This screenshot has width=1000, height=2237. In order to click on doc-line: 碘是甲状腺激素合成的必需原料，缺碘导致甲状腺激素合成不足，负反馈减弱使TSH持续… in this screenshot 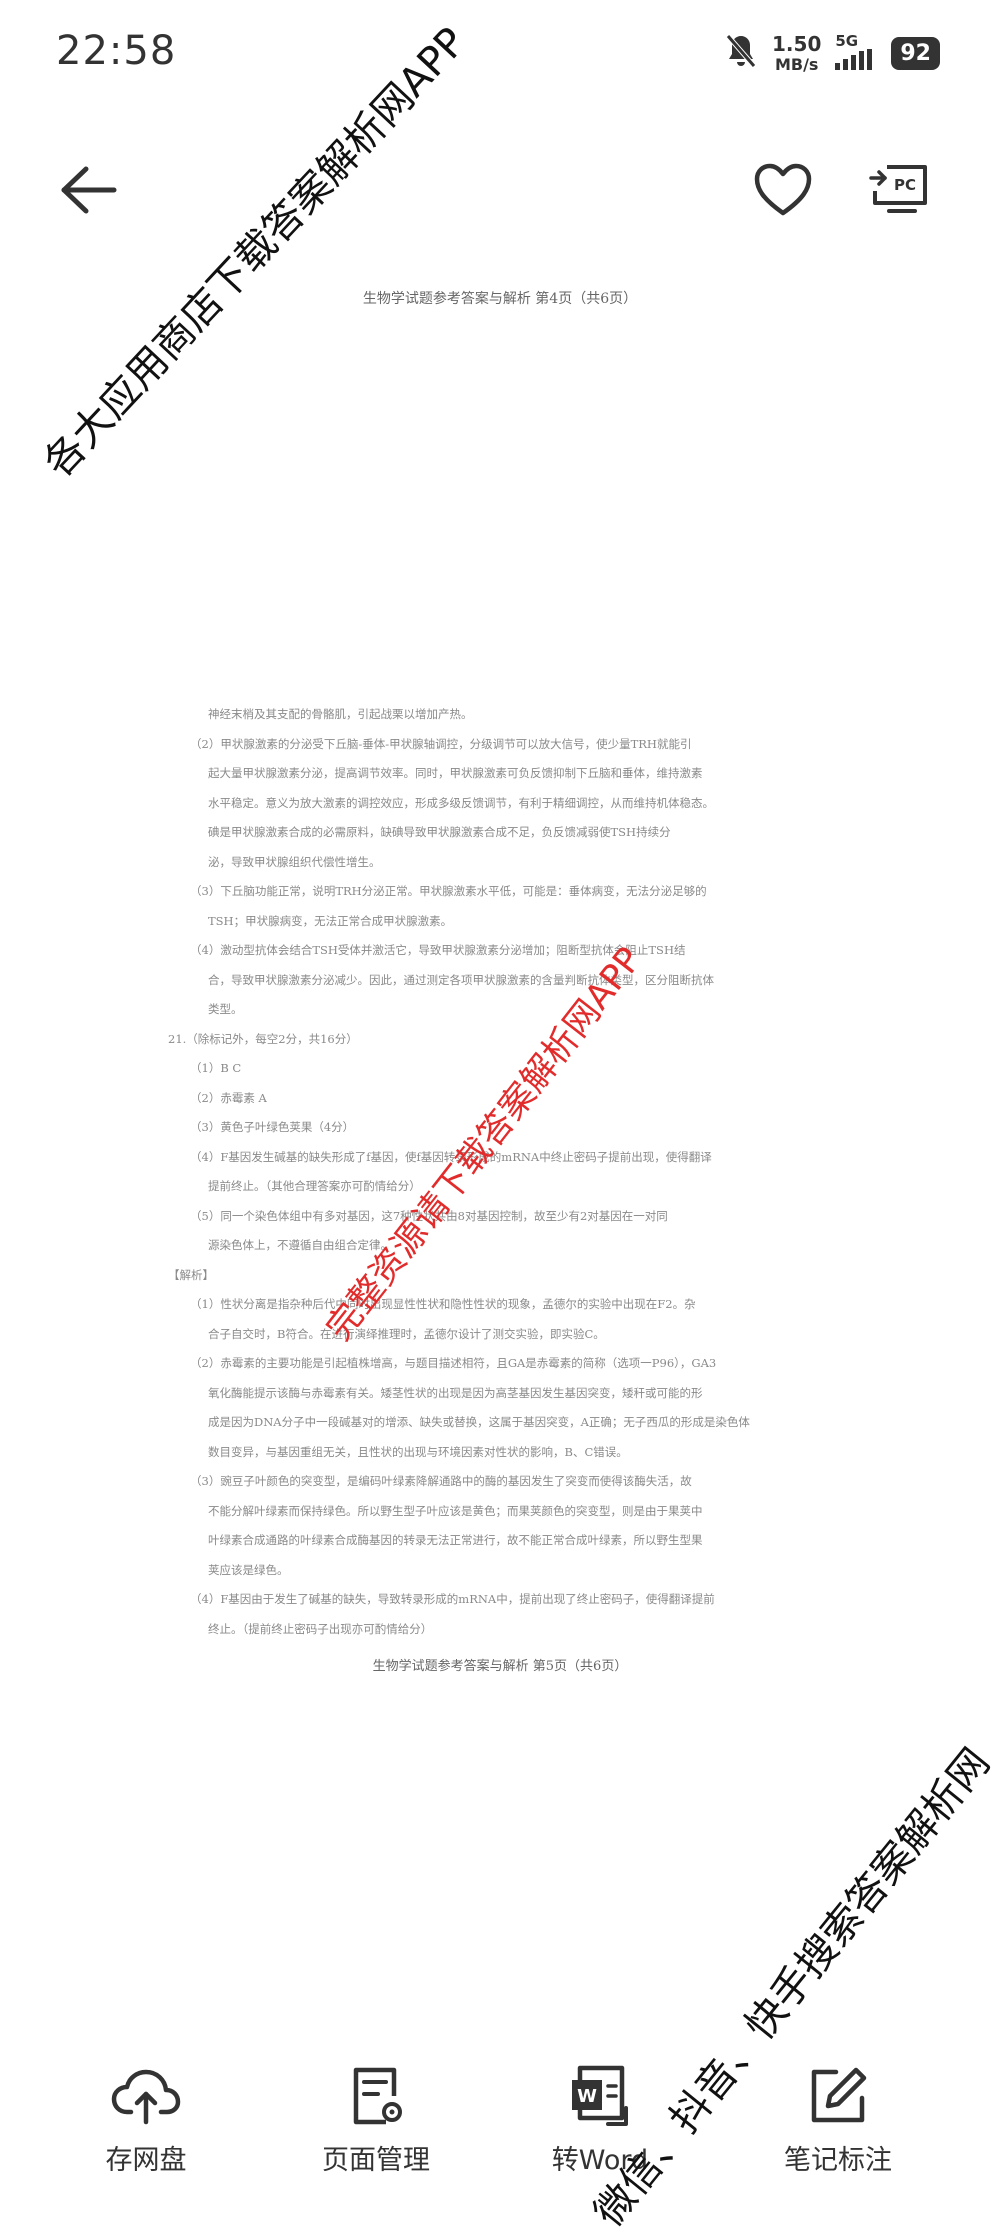, I will do `click(439, 832)`.